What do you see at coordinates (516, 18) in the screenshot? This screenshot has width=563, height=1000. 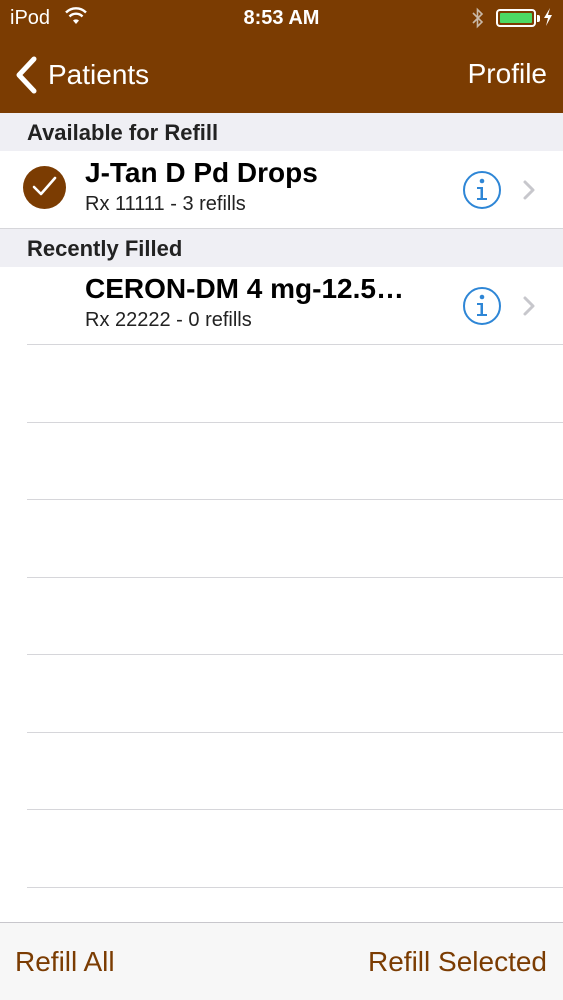 I see `battery-icon` at bounding box center [516, 18].